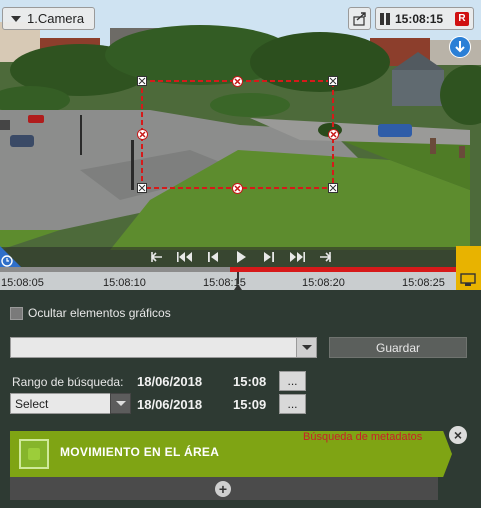  Describe the element at coordinates (56, 18) in the screenshot. I see `camera-label: 1.Camera` at that location.